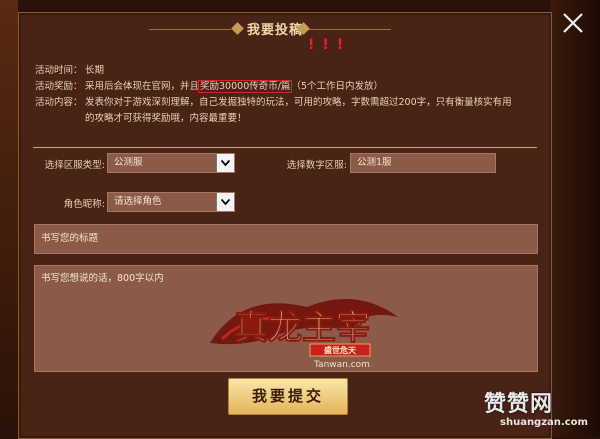 This screenshot has height=439, width=600. What do you see at coordinates (245, 86) in the screenshot?
I see `reward-highlight: 奖励30000传奇币/篇` at bounding box center [245, 86].